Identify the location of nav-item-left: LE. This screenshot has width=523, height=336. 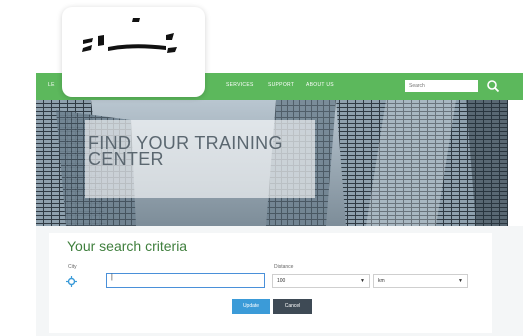
(51, 85).